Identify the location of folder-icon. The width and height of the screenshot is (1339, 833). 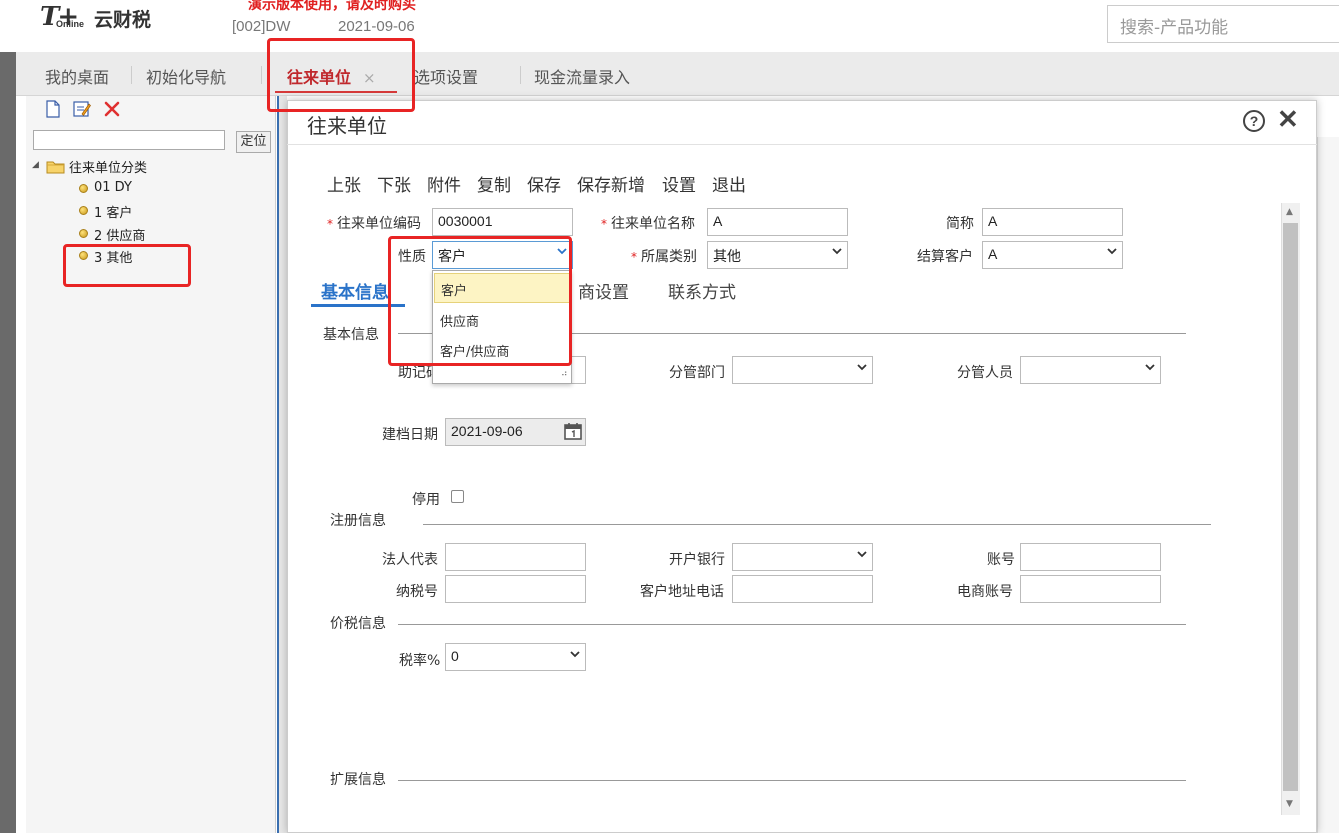
(55, 167).